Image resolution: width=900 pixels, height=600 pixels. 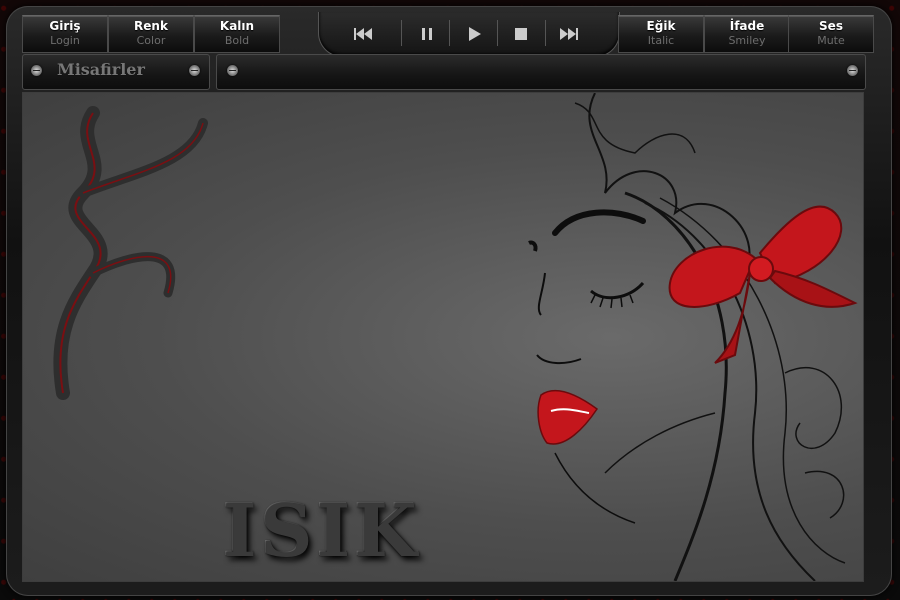 What do you see at coordinates (36, 70) in the screenshot?
I see `guests-left-knob-icon` at bounding box center [36, 70].